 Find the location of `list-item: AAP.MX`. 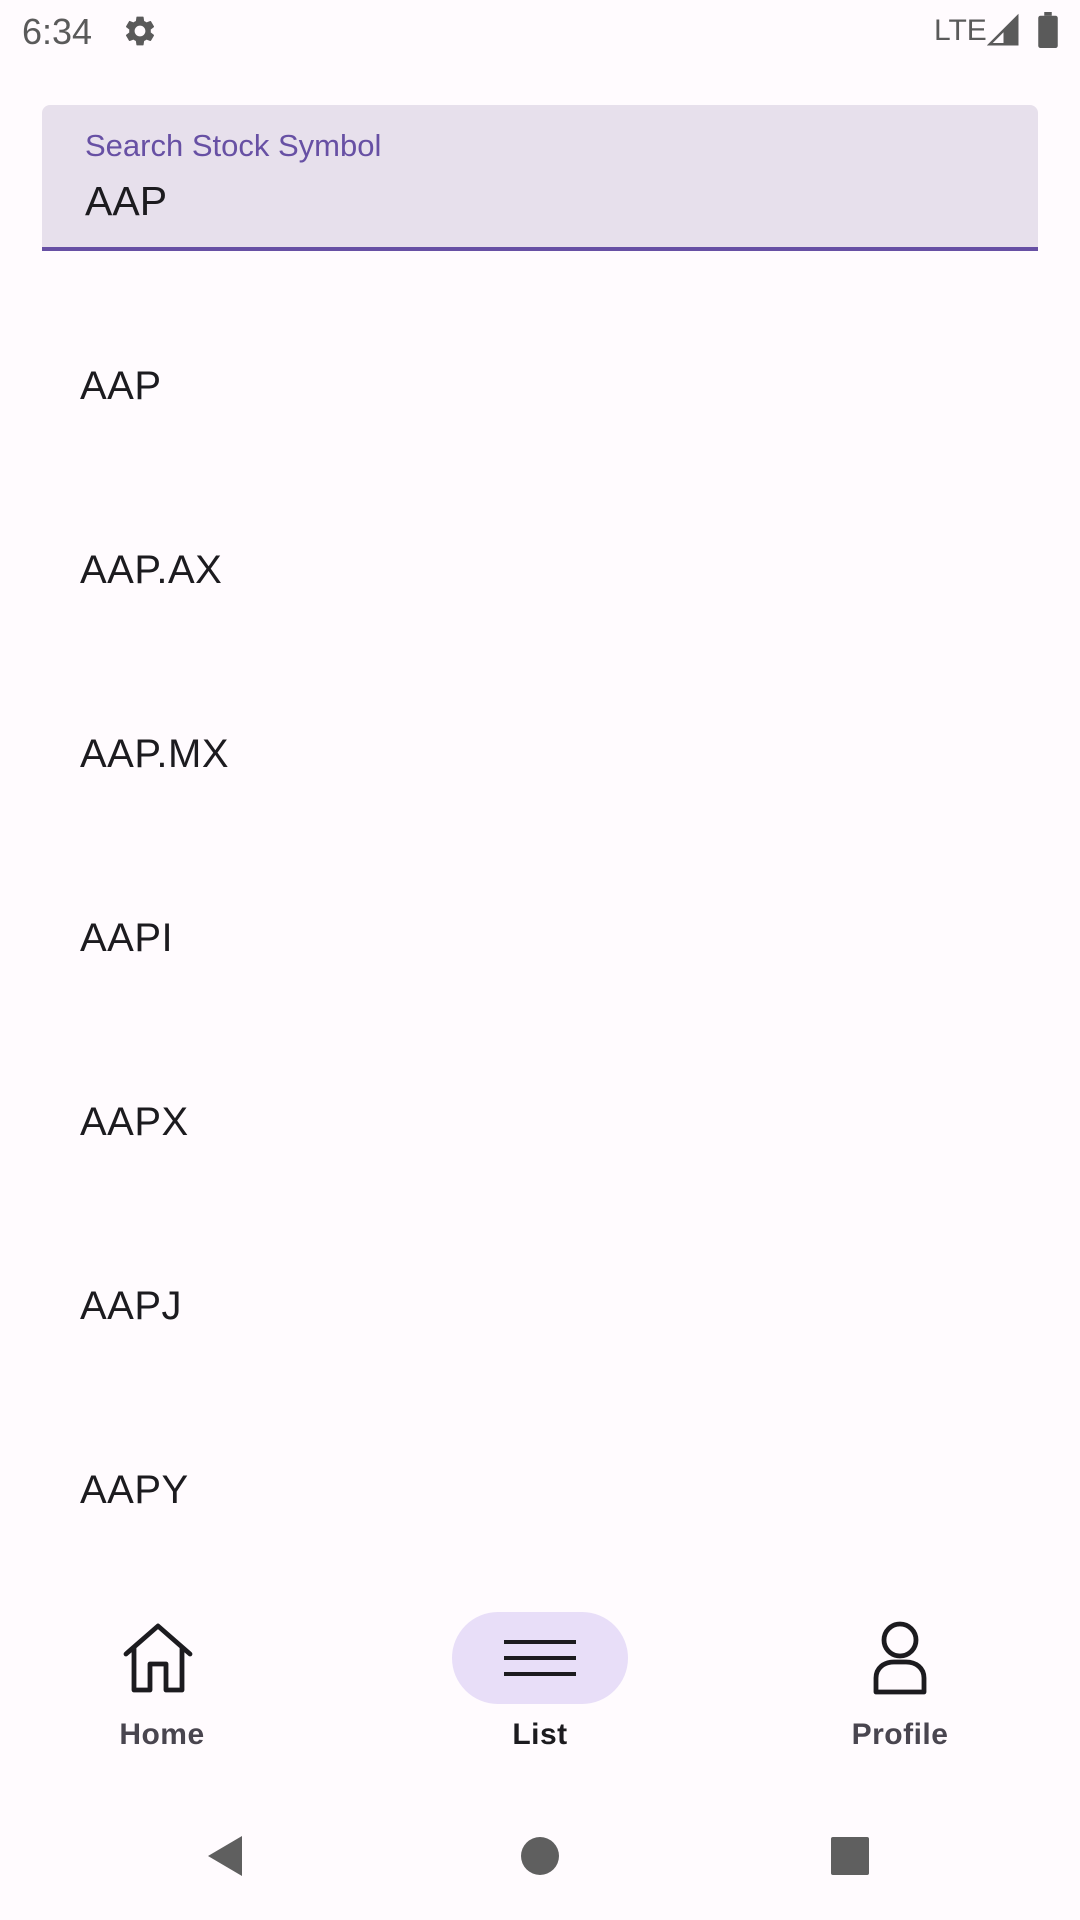

list-item: AAP.MX is located at coordinates (540, 753).